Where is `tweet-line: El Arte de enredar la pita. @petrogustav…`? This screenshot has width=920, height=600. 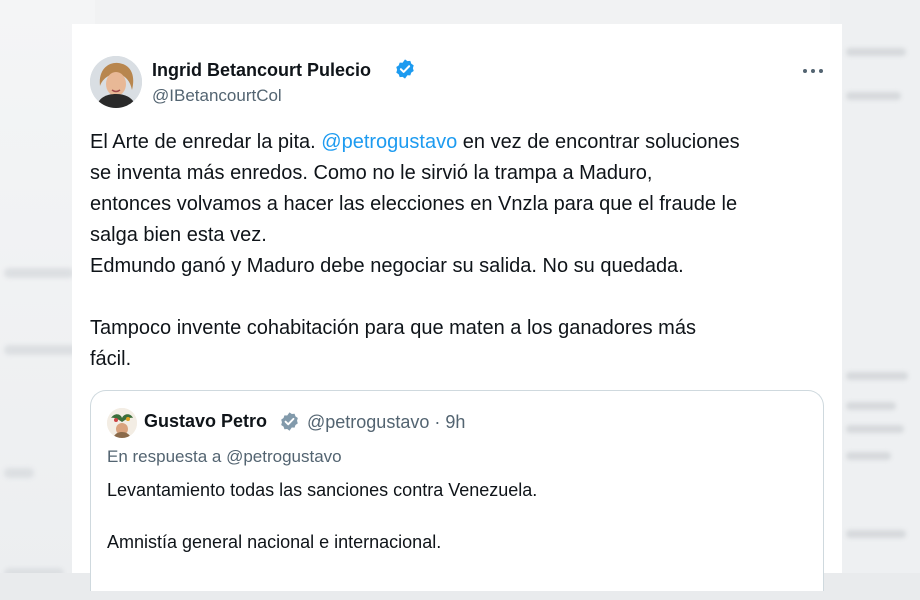 tweet-line: El Arte de enredar la pita. @petrogustav… is located at coordinates (465, 142).